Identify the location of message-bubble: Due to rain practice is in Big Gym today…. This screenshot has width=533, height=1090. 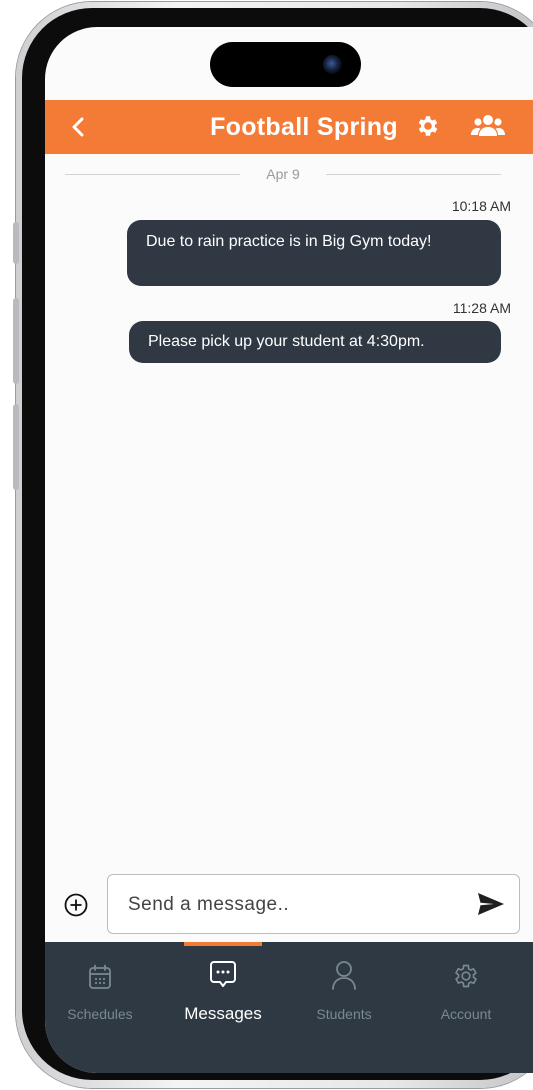
(314, 253).